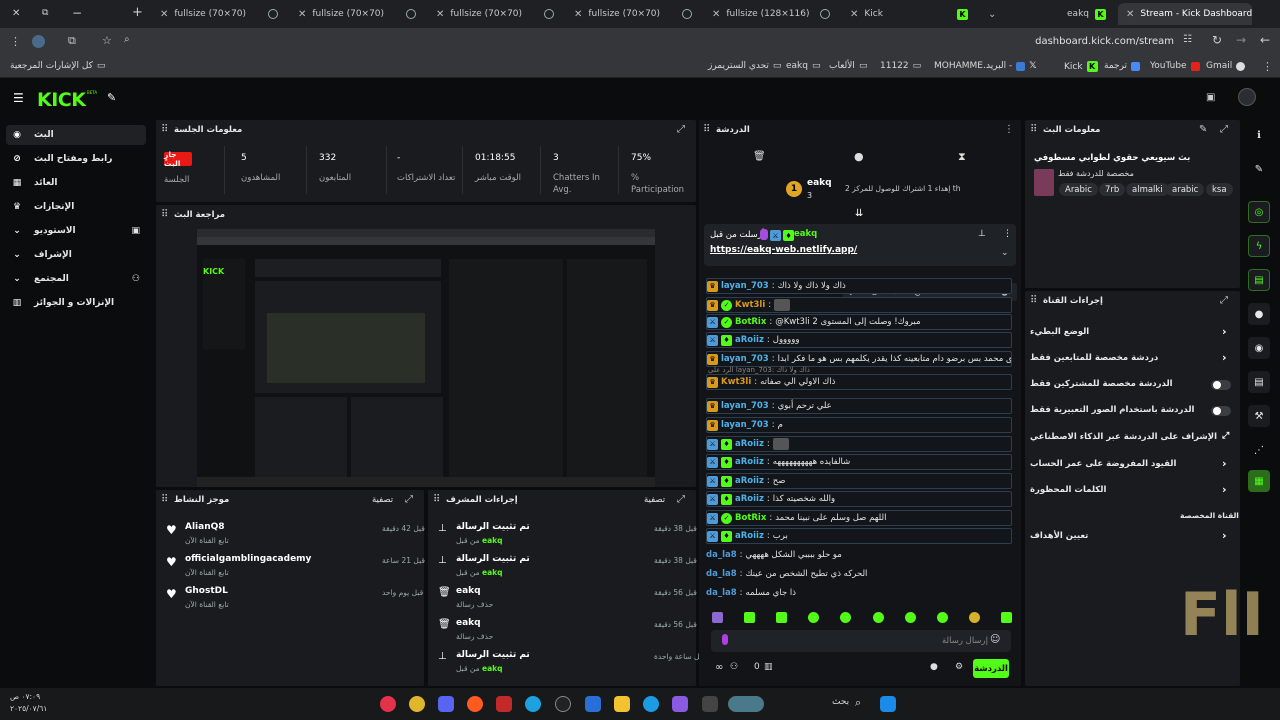 This screenshot has height=720, width=1280. What do you see at coordinates (1005, 253) in the screenshot?
I see `chevron-down-icon: ⌄` at bounding box center [1005, 253].